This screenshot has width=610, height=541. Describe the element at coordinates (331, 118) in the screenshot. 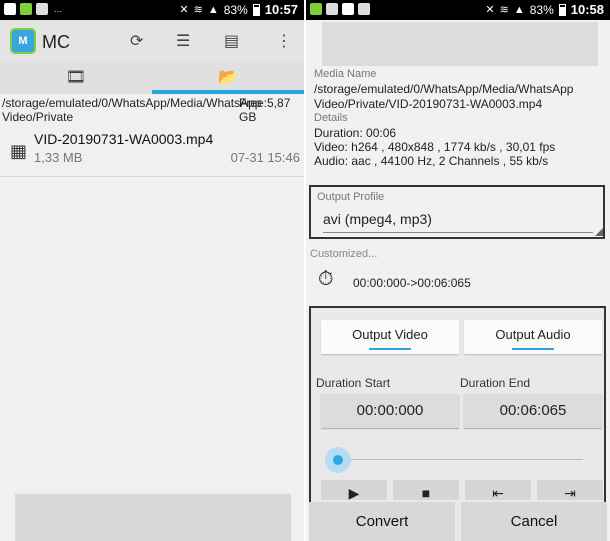

I see `details-label: Details` at that location.